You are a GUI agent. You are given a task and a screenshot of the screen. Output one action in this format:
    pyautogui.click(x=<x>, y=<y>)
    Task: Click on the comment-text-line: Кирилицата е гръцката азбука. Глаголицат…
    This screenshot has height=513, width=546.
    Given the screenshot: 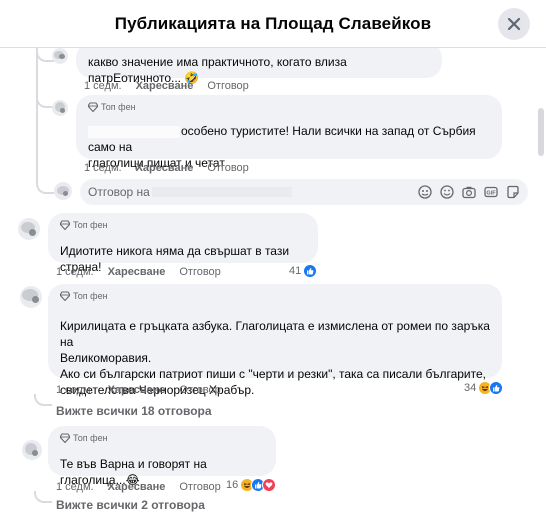 What is the action you would take?
    pyautogui.click(x=275, y=334)
    